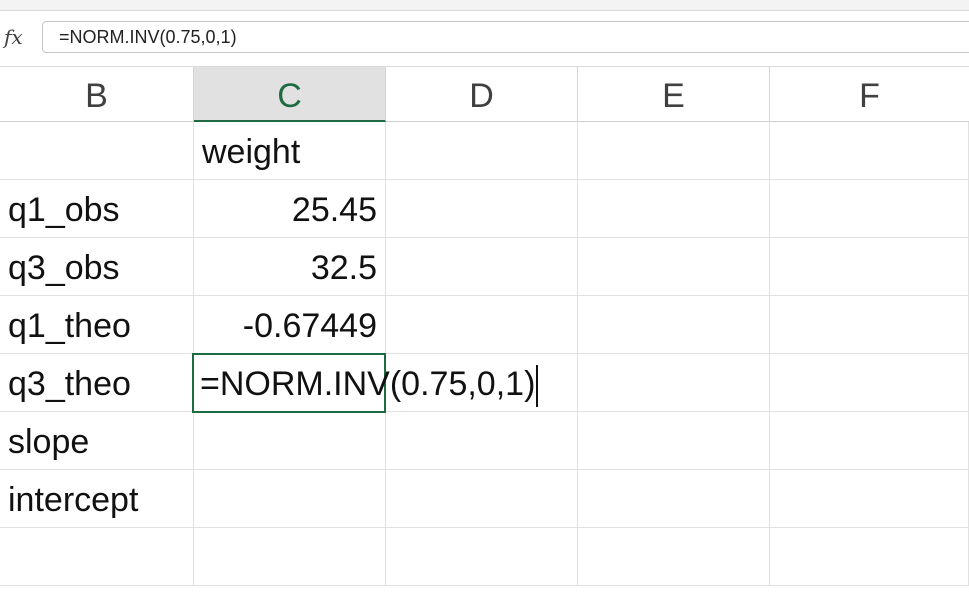  I want to click on cell-c7, so click(290, 499).